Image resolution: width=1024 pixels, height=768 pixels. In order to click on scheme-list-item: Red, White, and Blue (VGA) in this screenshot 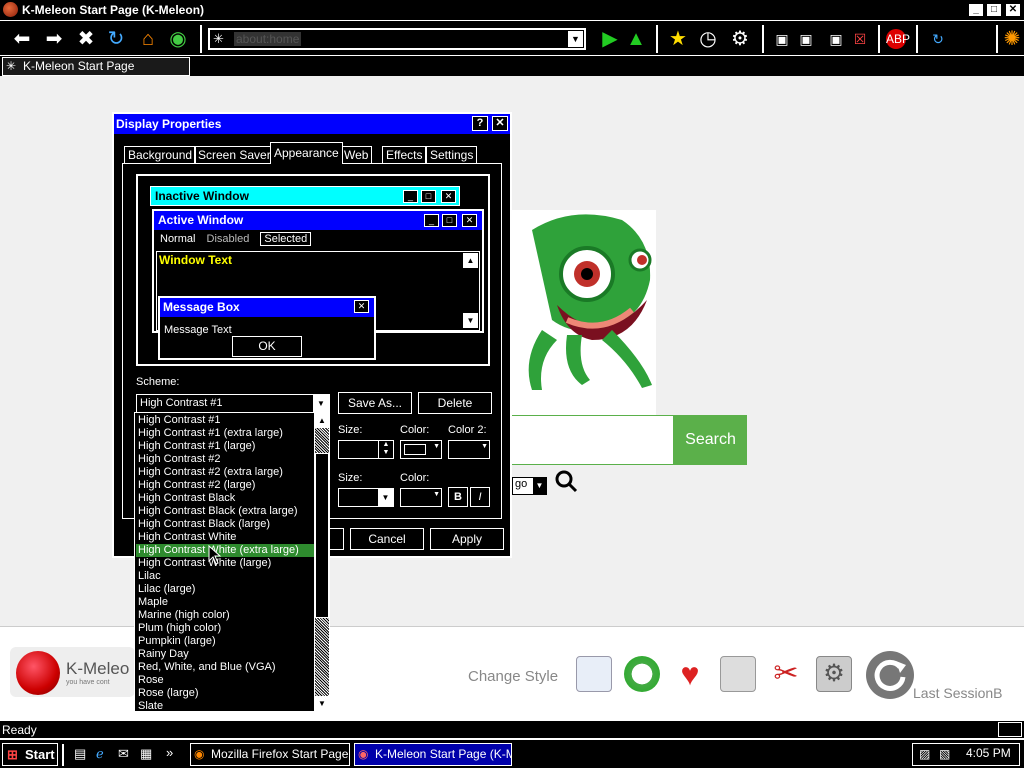, I will do `click(225, 667)`.